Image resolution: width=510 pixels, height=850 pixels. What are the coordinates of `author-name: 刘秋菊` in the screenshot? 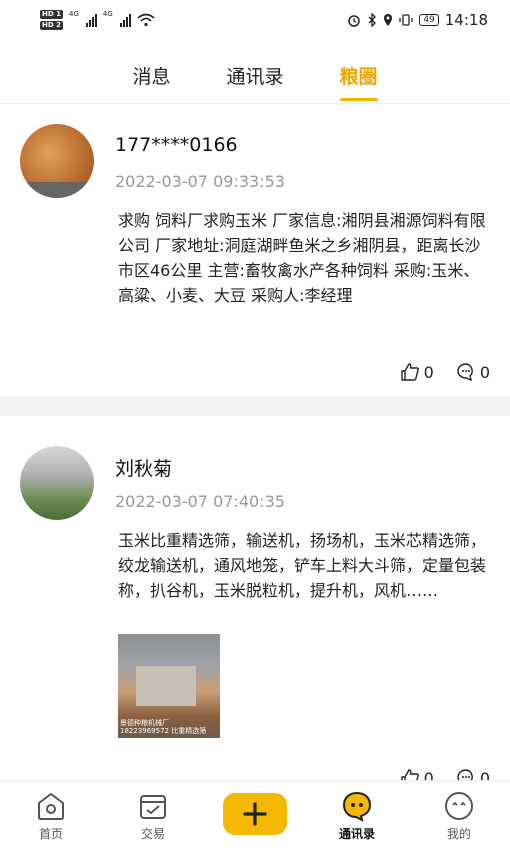 It's located at (143, 467).